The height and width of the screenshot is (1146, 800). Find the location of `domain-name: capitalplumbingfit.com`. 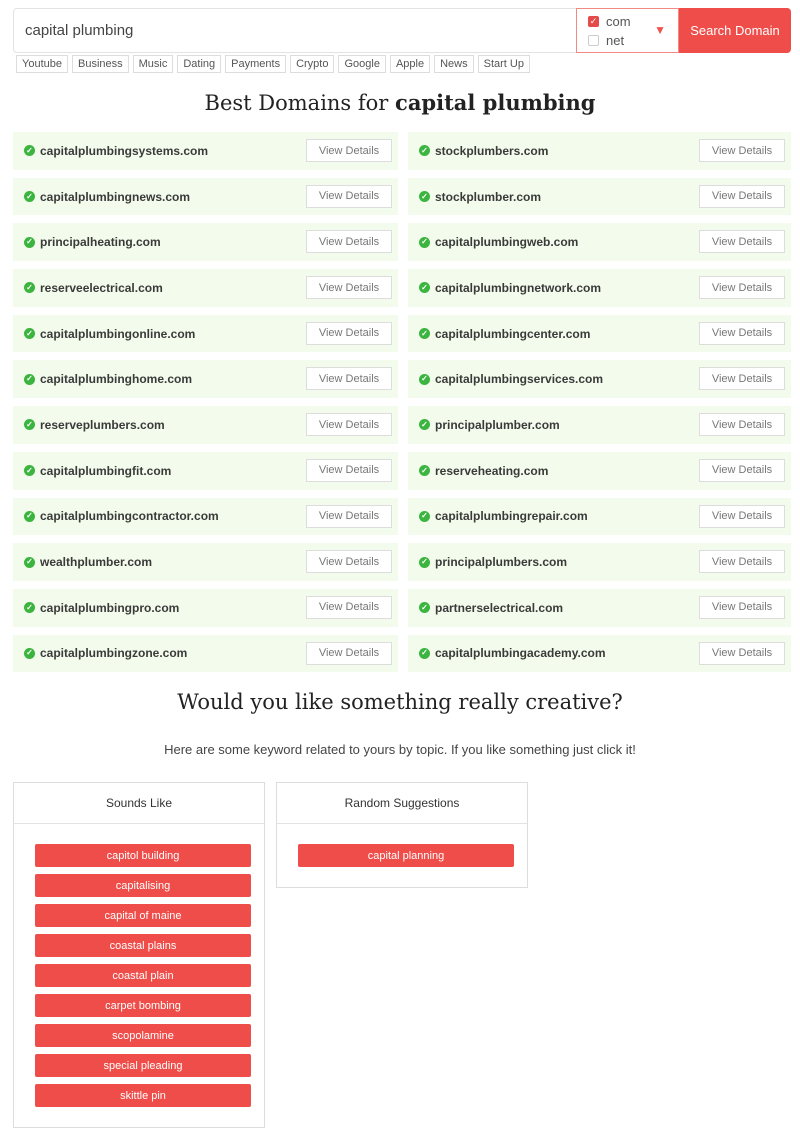

domain-name: capitalplumbingfit.com is located at coordinates (106, 470).